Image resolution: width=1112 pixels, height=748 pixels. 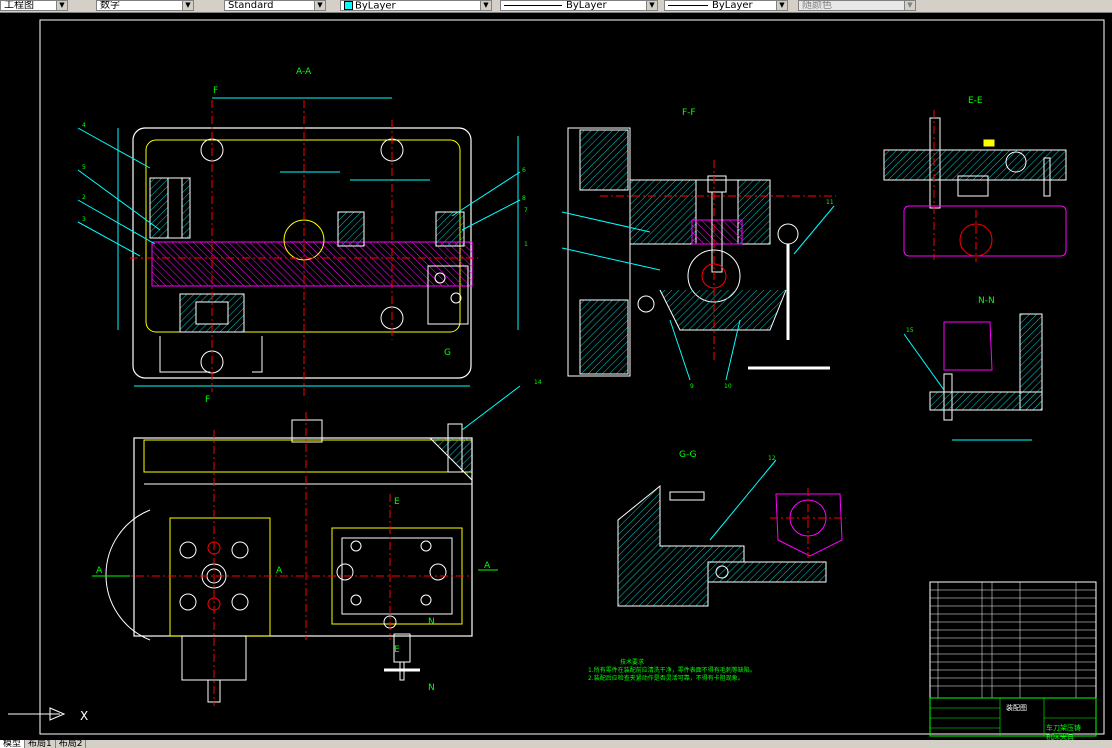 What do you see at coordinates (666, 678) in the screenshot?
I see `notes-line-2: 2.装配后应检查夹紧动作是否灵活可靠，不得有卡阻现象。` at bounding box center [666, 678].